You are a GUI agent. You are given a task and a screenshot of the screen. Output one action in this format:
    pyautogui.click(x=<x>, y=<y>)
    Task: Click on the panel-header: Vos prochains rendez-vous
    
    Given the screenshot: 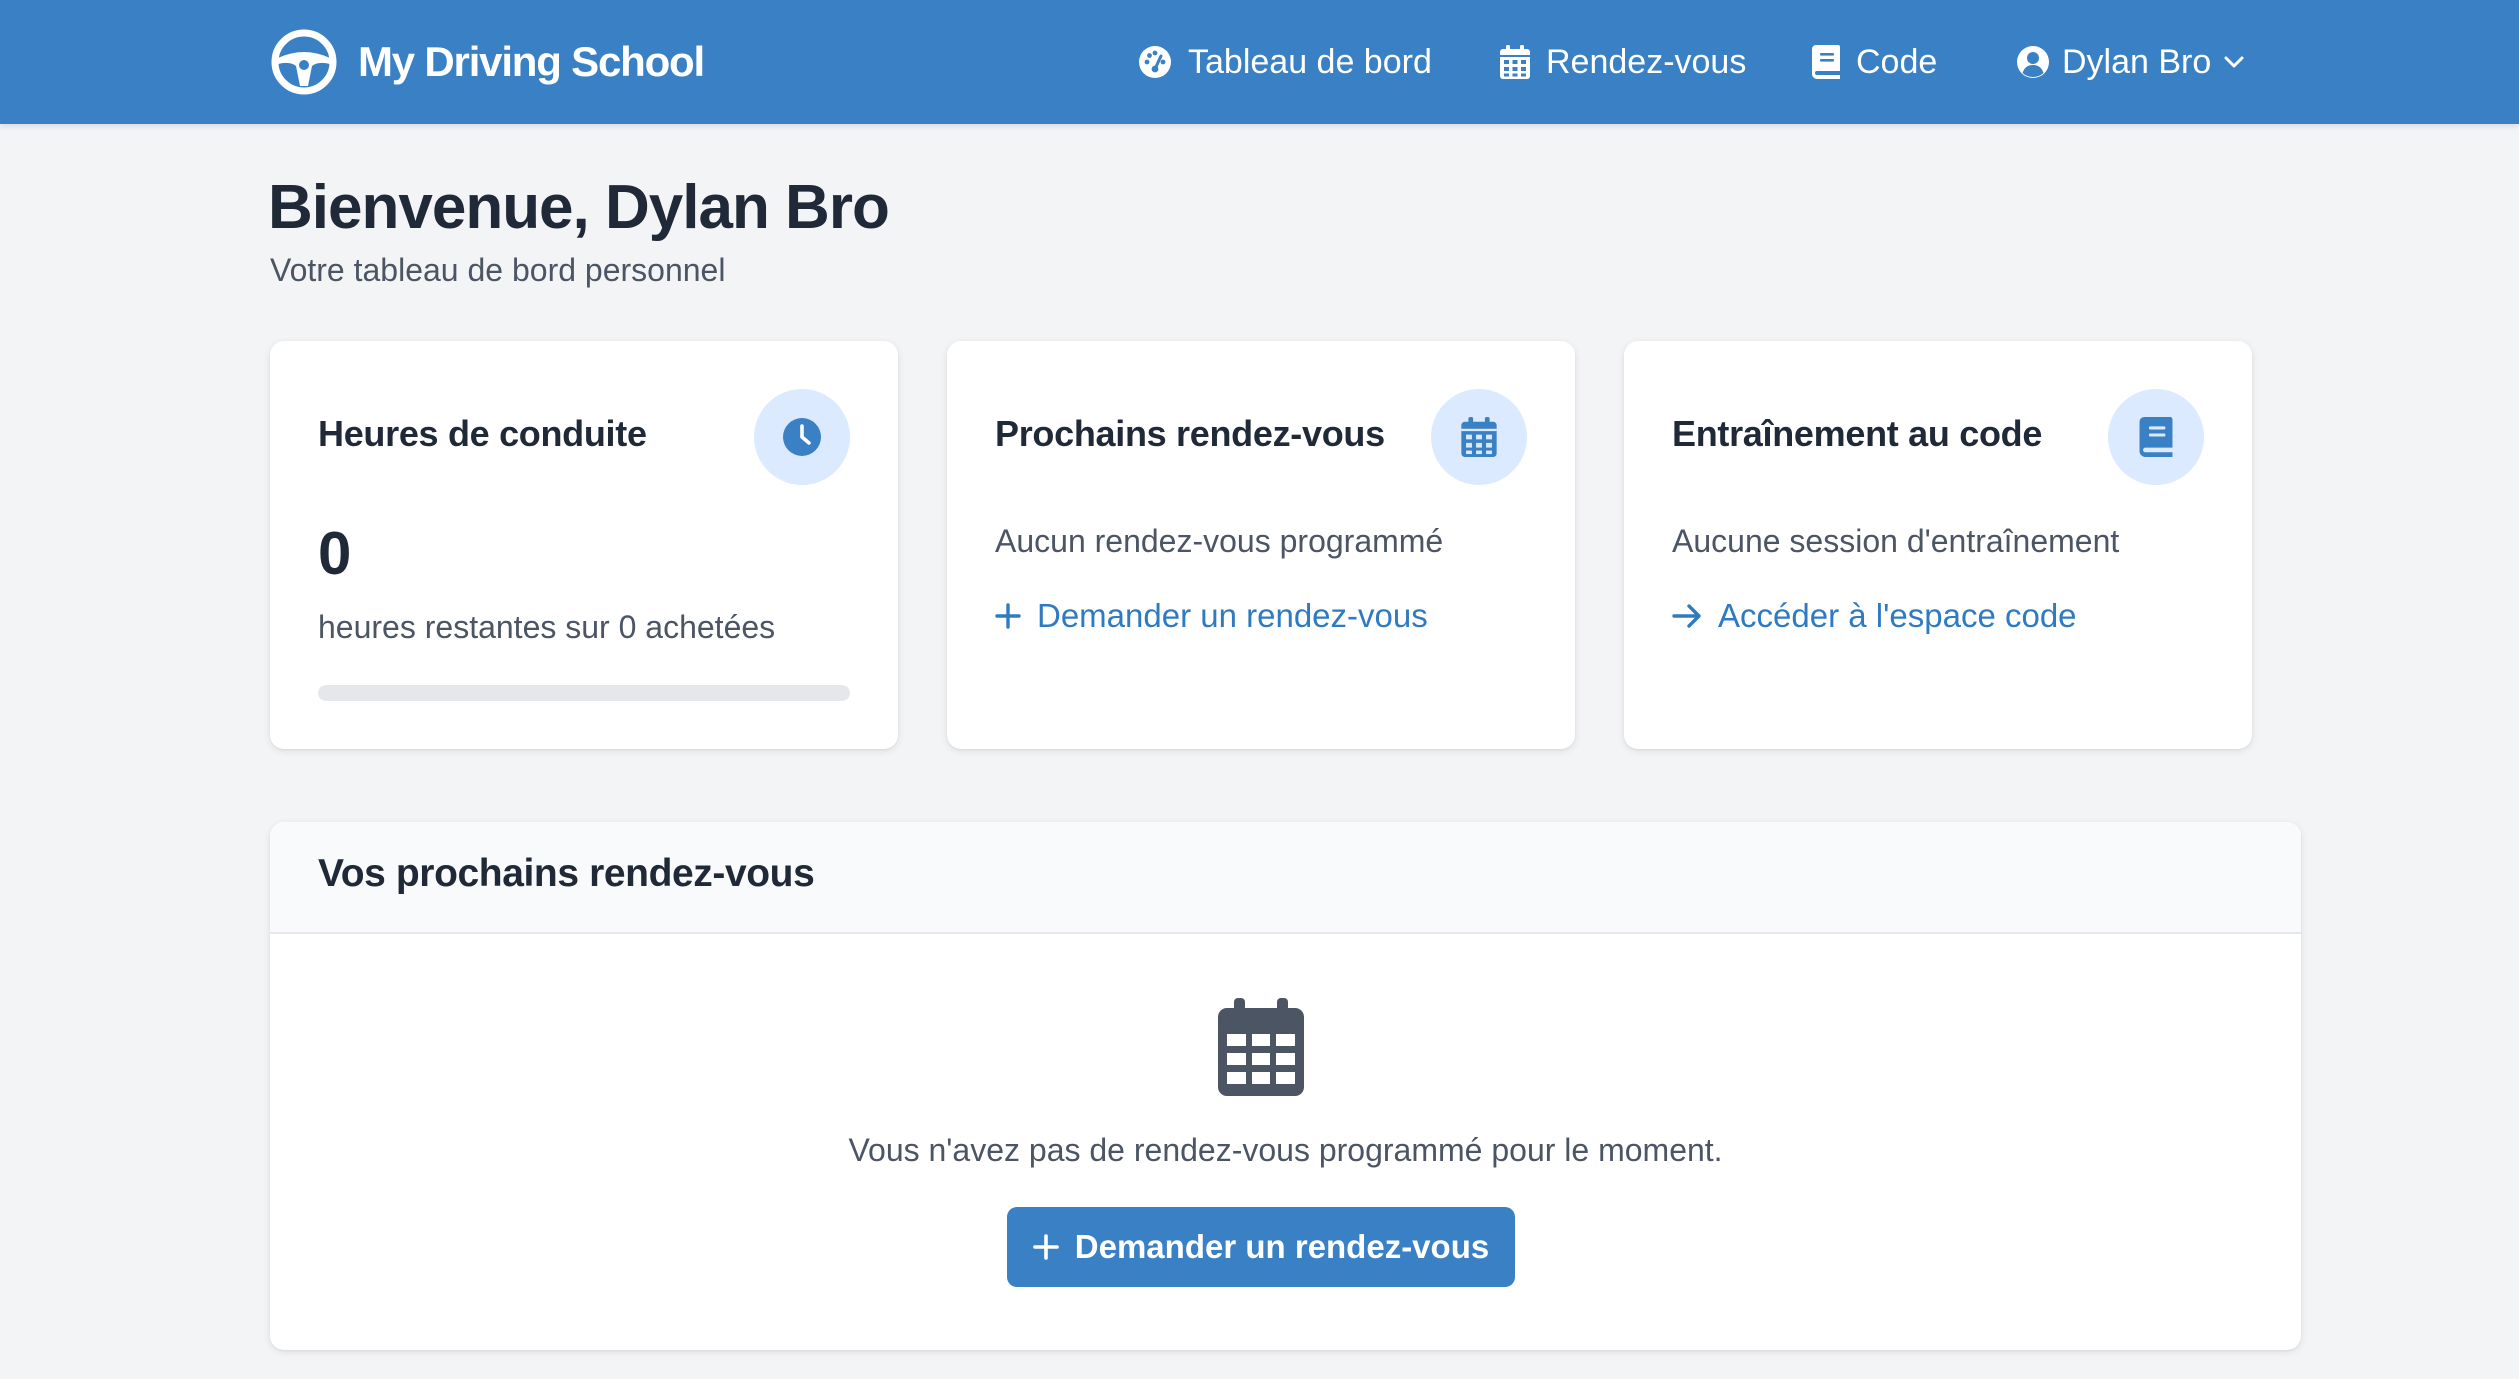 What is the action you would take?
    pyautogui.click(x=1285, y=878)
    